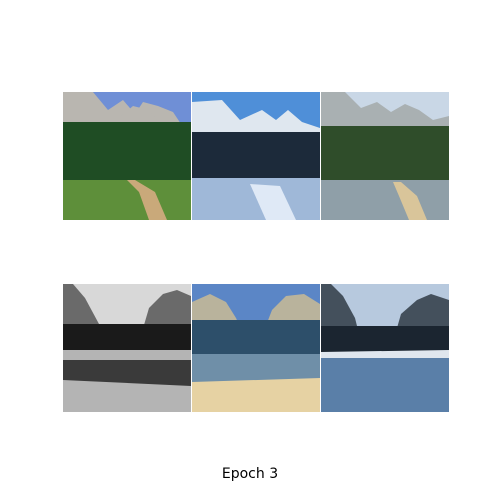 The height and width of the screenshot is (500, 500). Describe the element at coordinates (127, 156) in the screenshot. I see `image-tile-summer-meadow-input` at that location.